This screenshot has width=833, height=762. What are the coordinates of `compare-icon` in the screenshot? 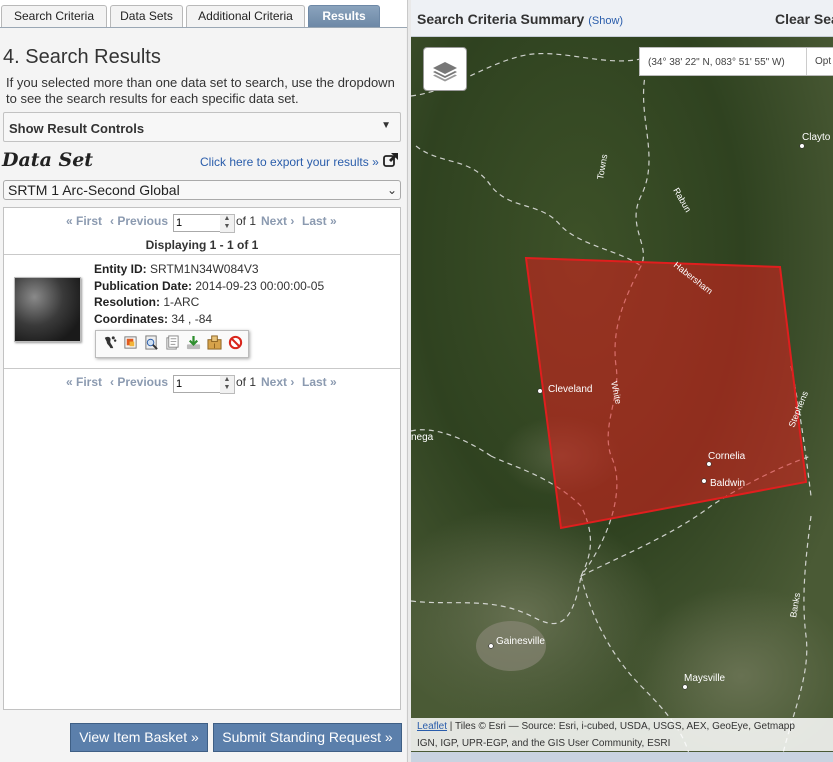 It's located at (172, 342).